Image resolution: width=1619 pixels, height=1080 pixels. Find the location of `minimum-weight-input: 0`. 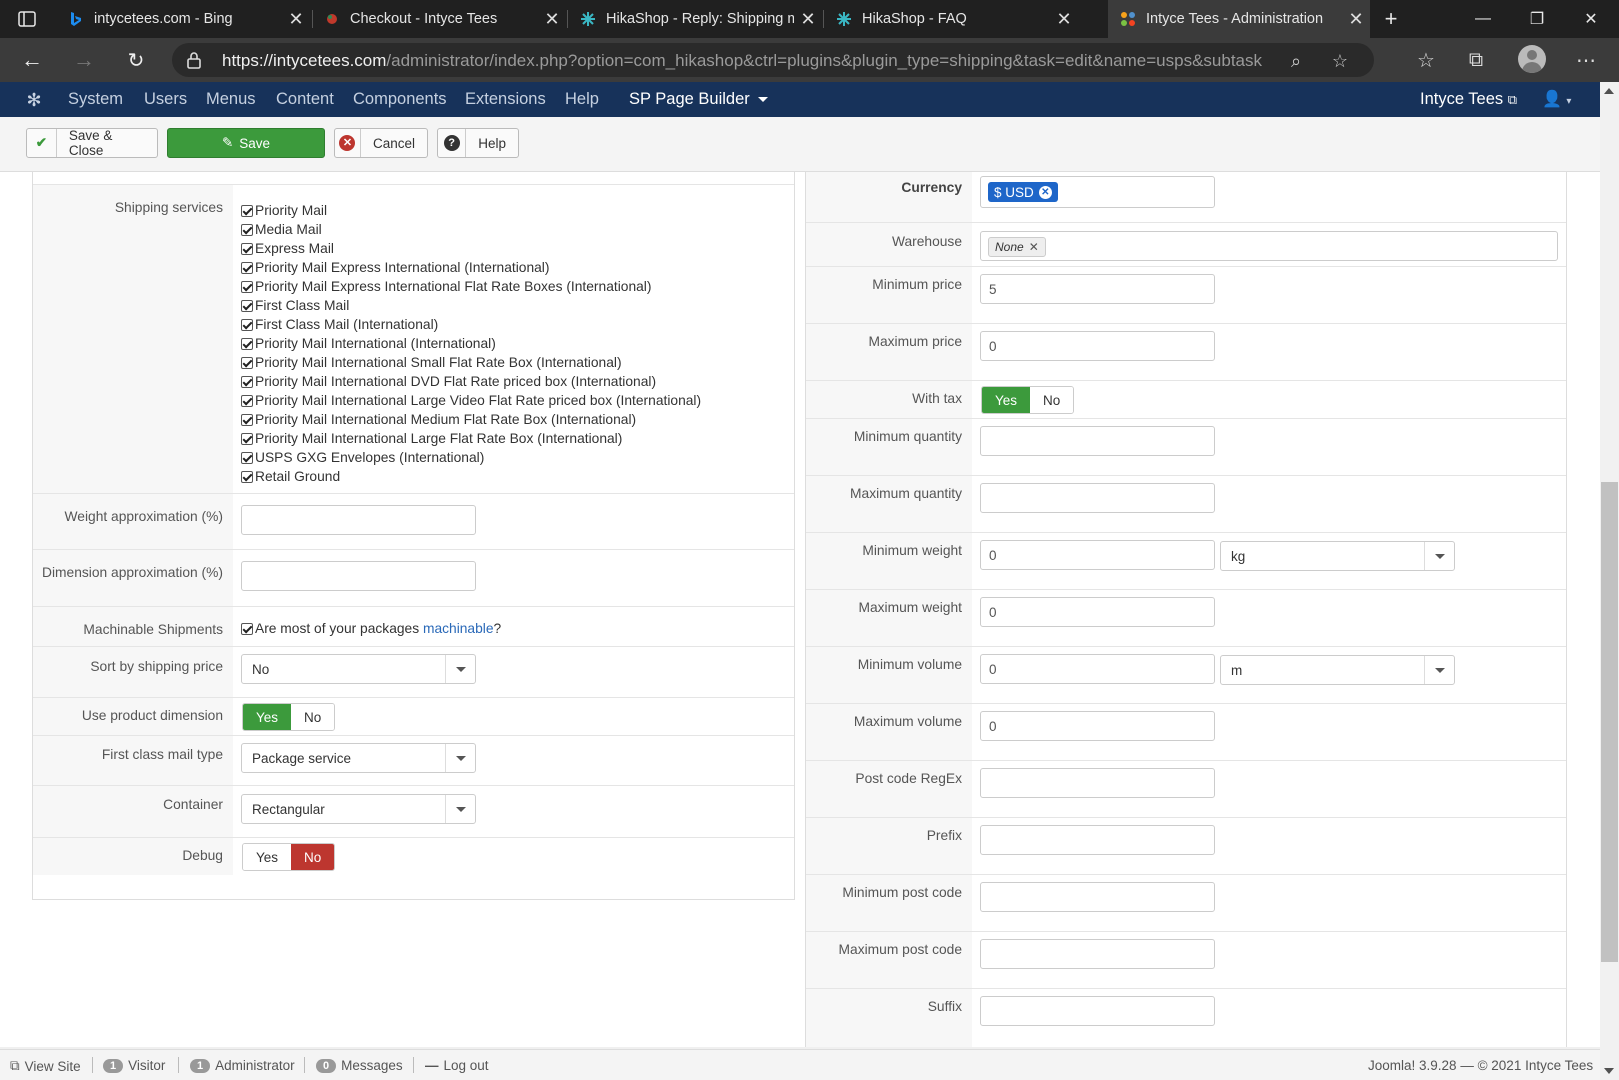

minimum-weight-input: 0 is located at coordinates (1097, 555).